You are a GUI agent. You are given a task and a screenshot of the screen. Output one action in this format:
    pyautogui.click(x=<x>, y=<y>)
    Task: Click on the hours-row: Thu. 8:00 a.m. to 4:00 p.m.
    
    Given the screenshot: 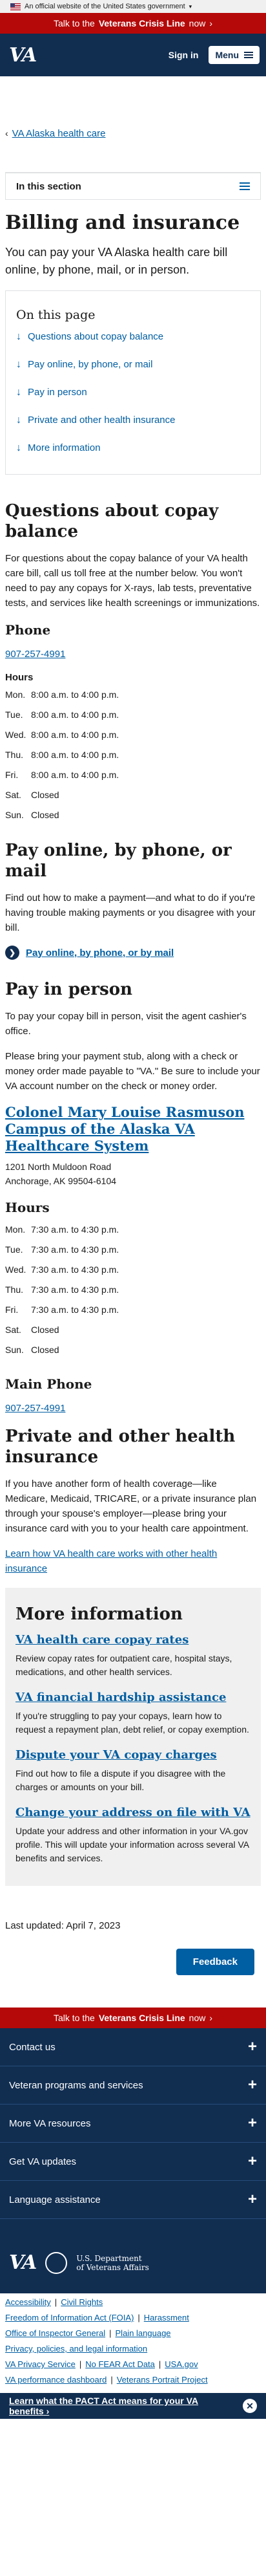 What is the action you would take?
    pyautogui.click(x=133, y=760)
    